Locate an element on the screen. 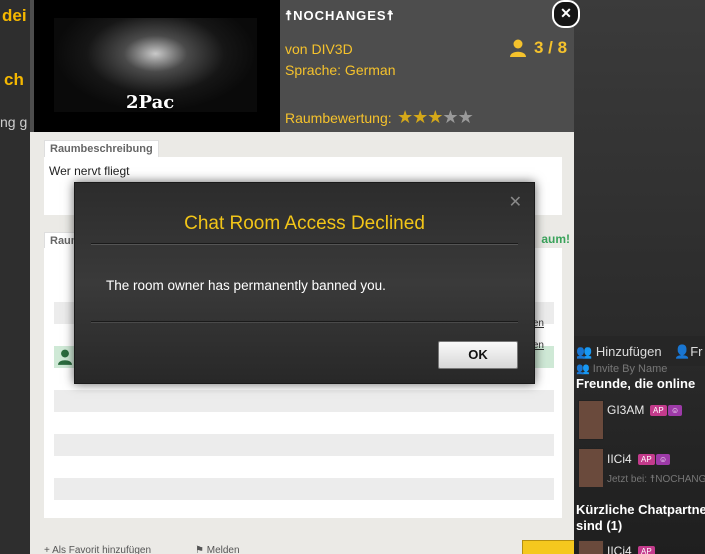 This screenshot has width=705, height=554. recent-subheading: sind (1) is located at coordinates (599, 525).